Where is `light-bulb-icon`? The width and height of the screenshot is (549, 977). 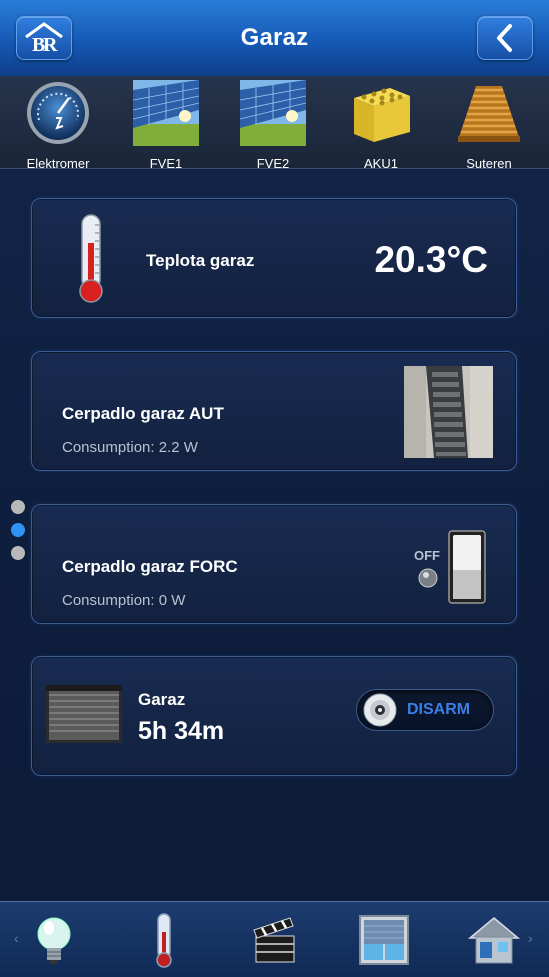
light-bulb-icon is located at coordinates (54, 940).